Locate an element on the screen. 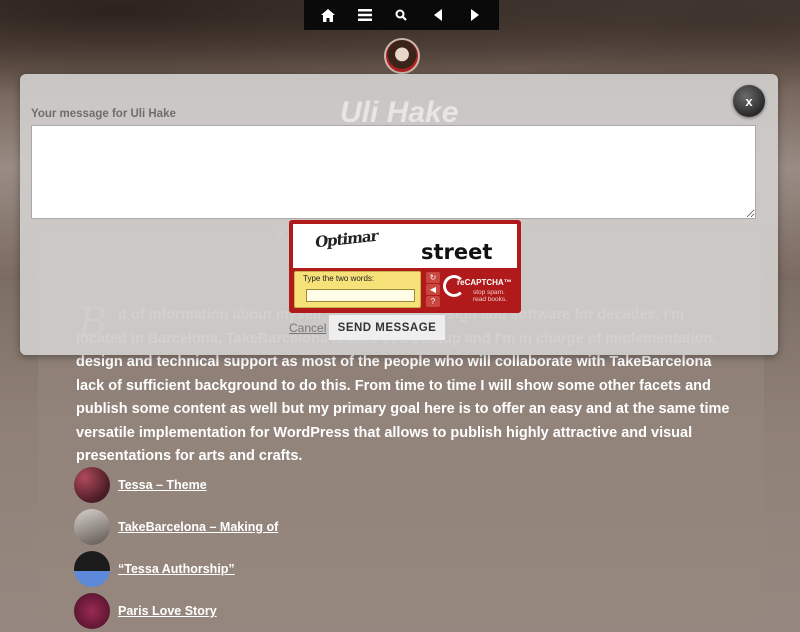  related-item: “Tessa Authorship” is located at coordinates (176, 569).